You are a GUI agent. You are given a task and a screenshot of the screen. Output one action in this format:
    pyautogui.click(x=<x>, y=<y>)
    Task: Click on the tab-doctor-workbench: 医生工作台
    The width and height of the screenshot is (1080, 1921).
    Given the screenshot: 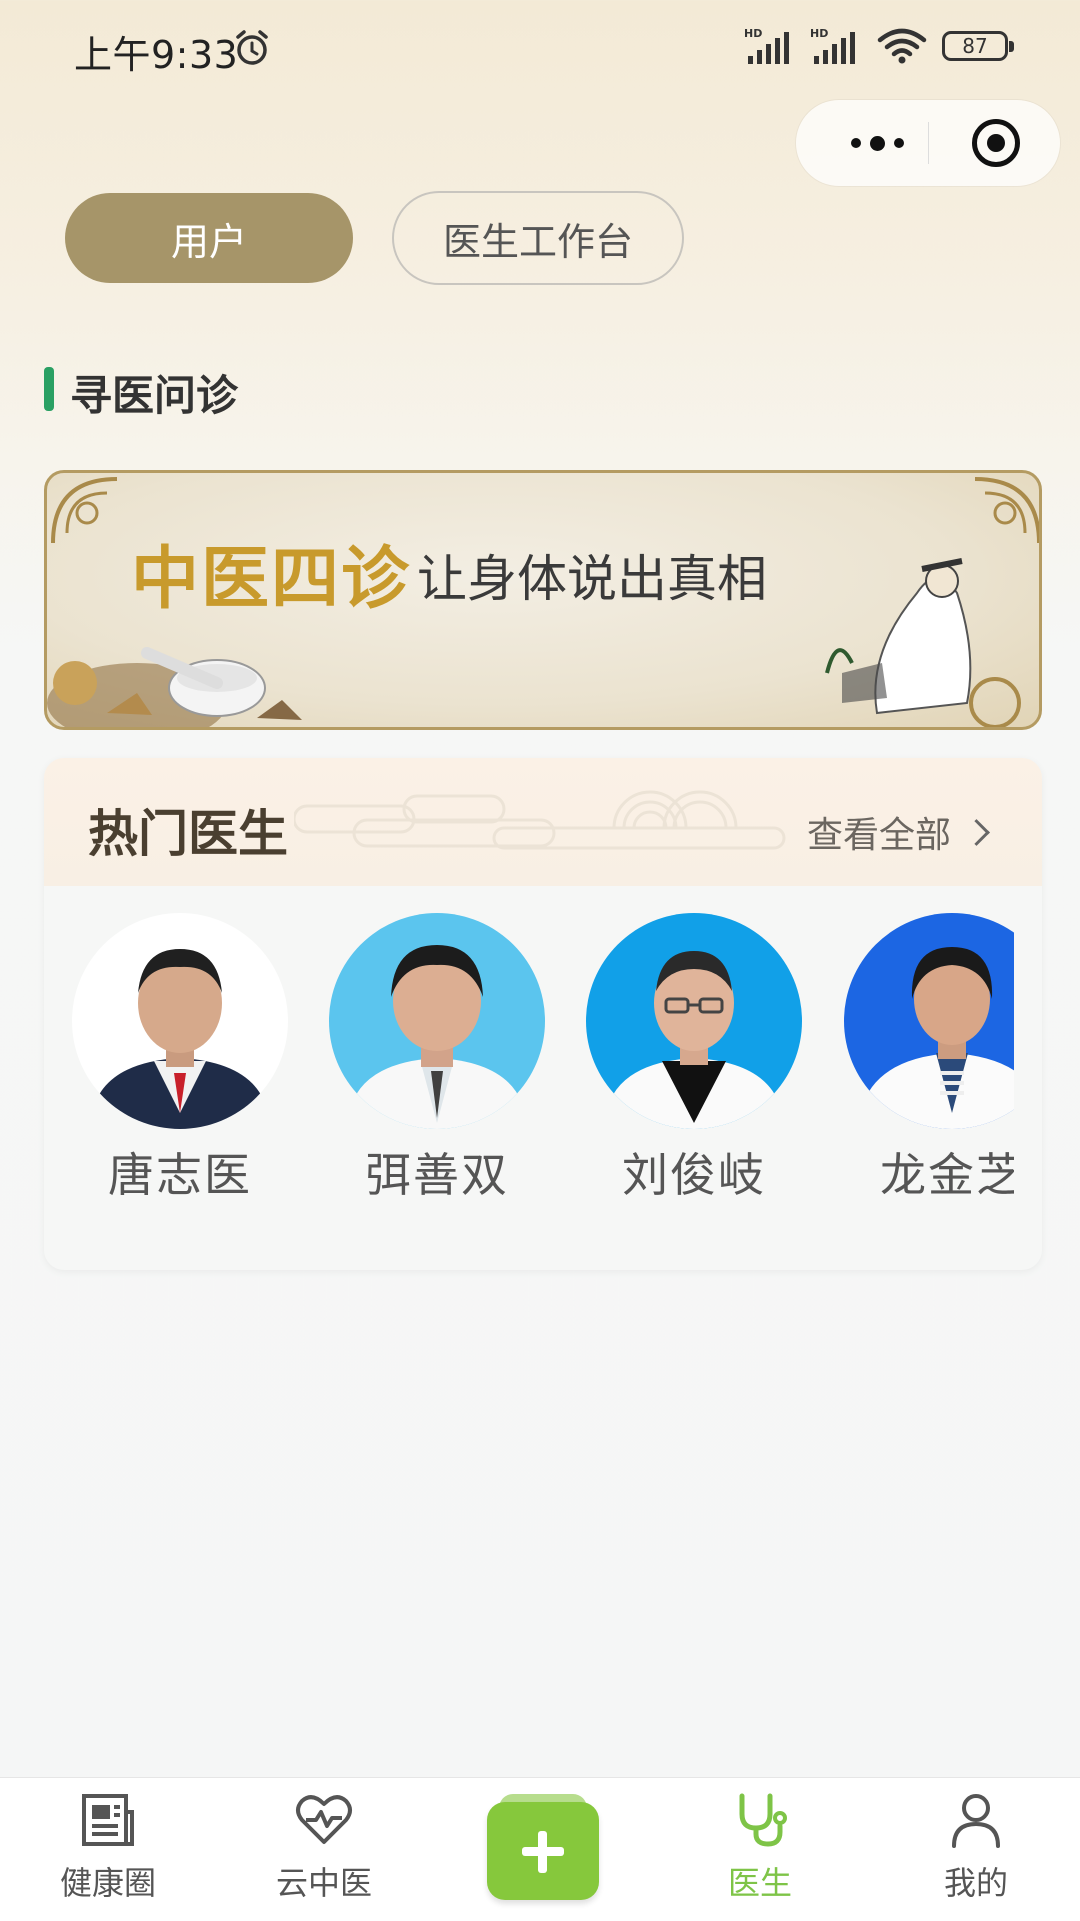 What is the action you would take?
    pyautogui.click(x=538, y=238)
    